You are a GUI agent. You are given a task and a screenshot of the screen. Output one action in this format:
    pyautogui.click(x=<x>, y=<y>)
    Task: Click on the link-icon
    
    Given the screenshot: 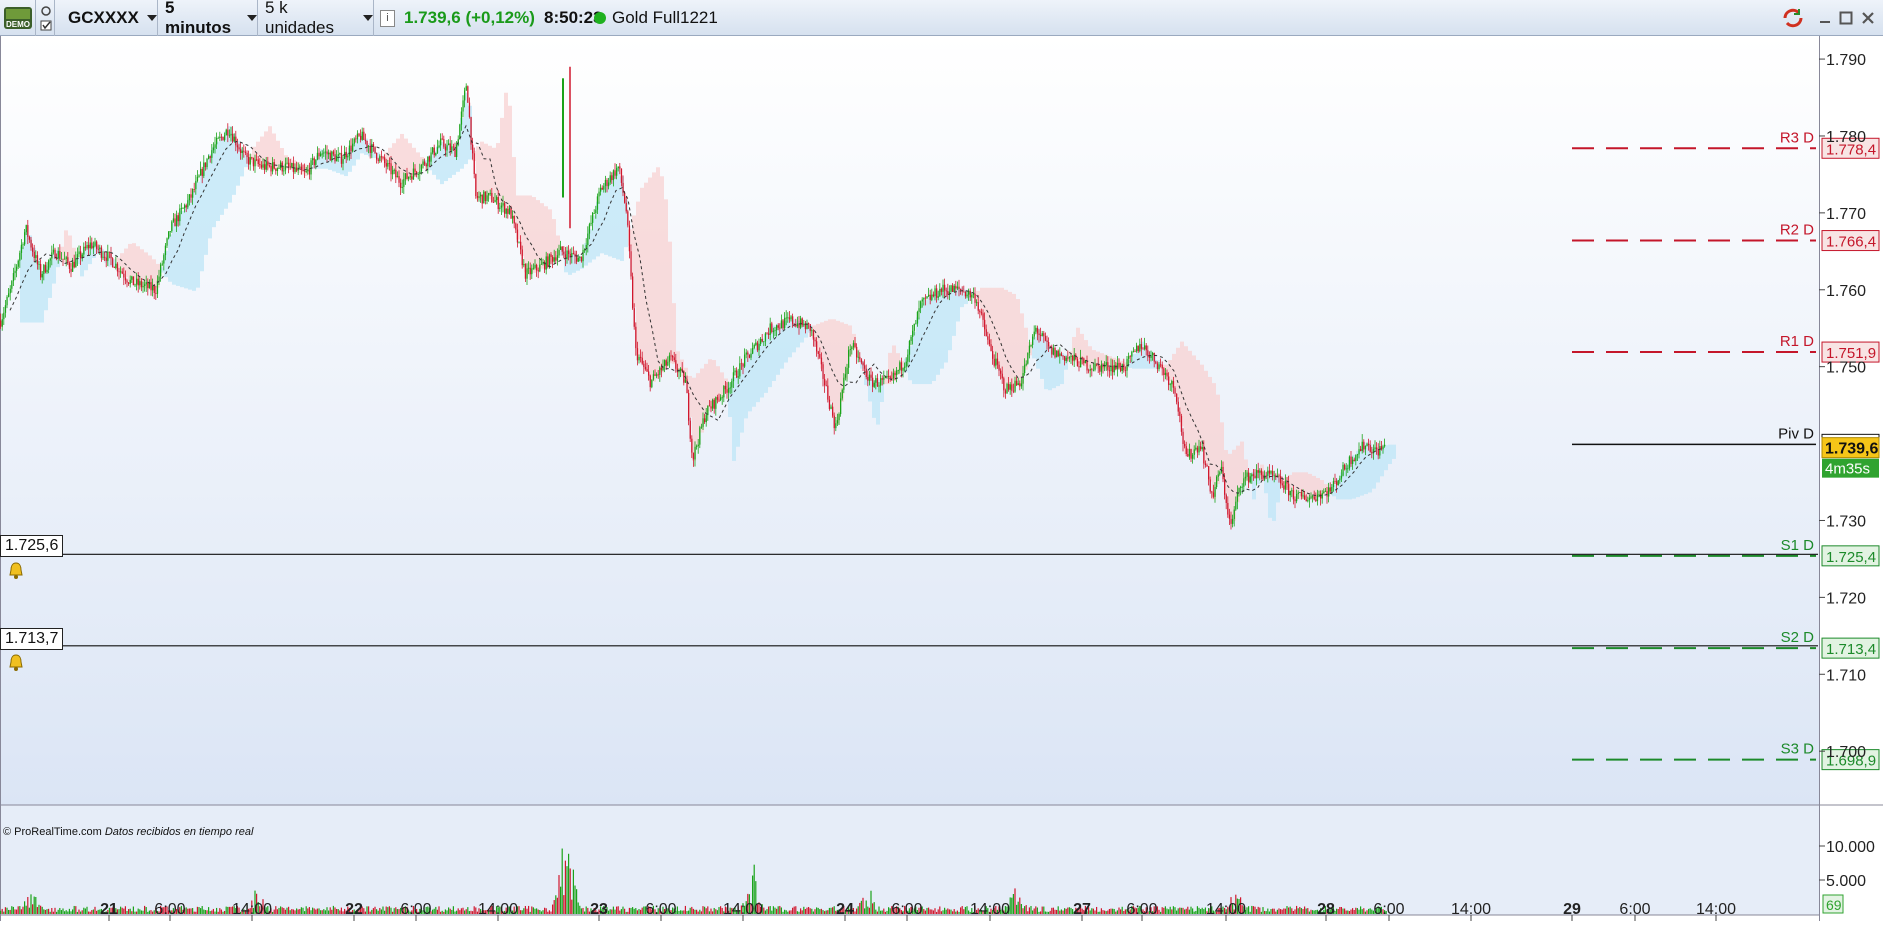 What is the action you would take?
    pyautogui.click(x=46, y=18)
    